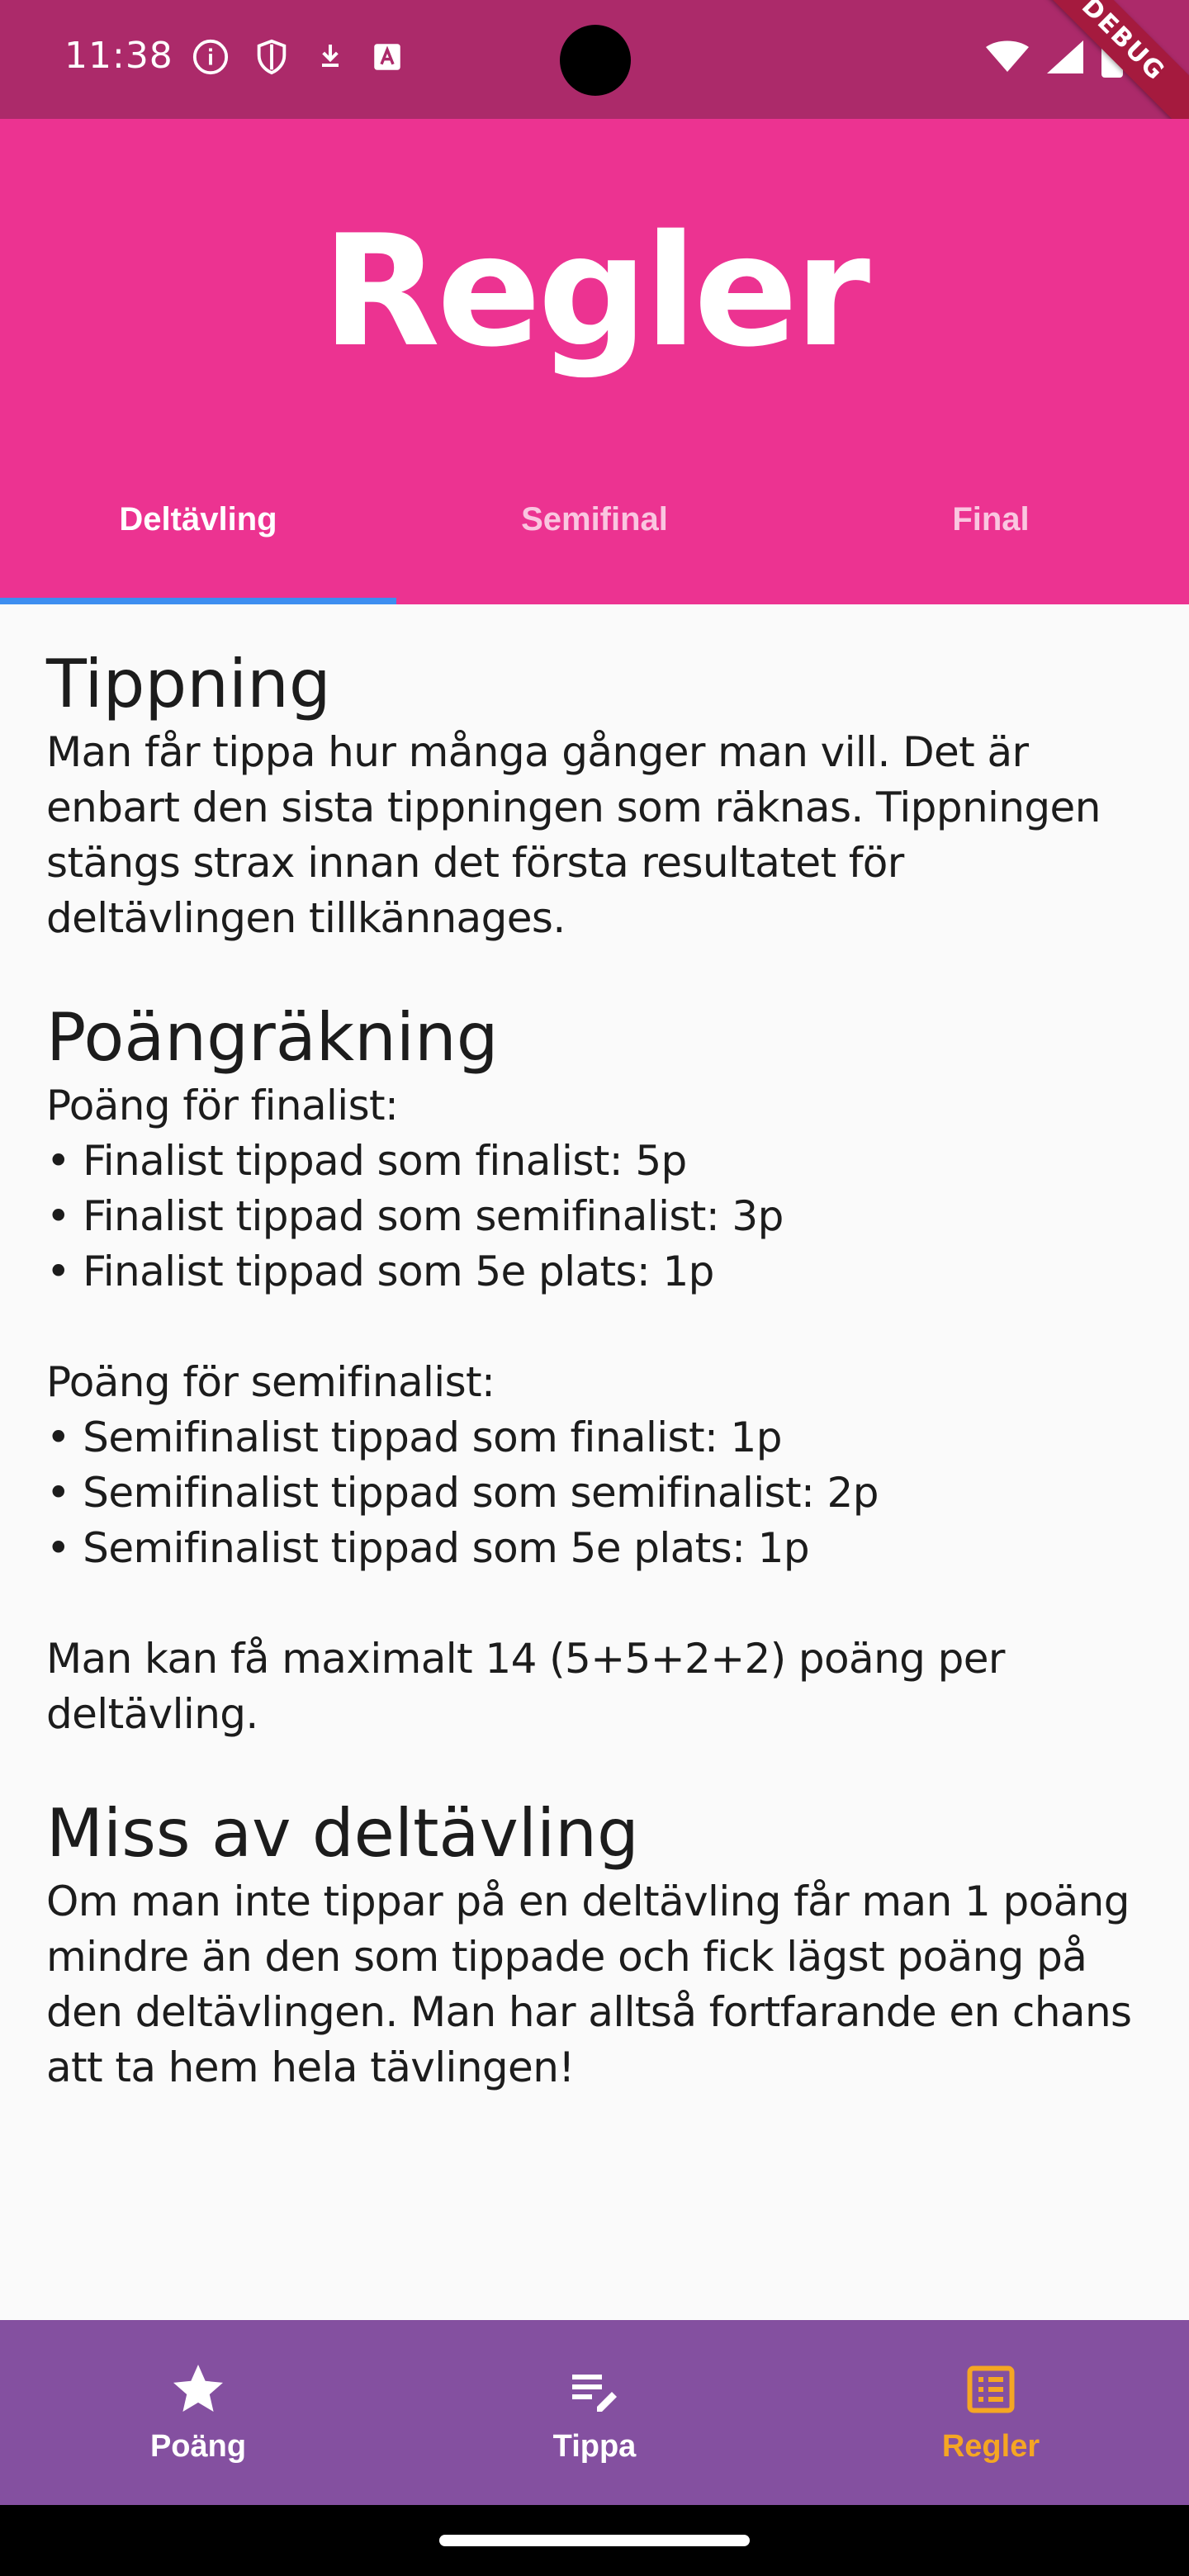 The height and width of the screenshot is (2576, 1189). What do you see at coordinates (198, 2388) in the screenshot?
I see `star-icon` at bounding box center [198, 2388].